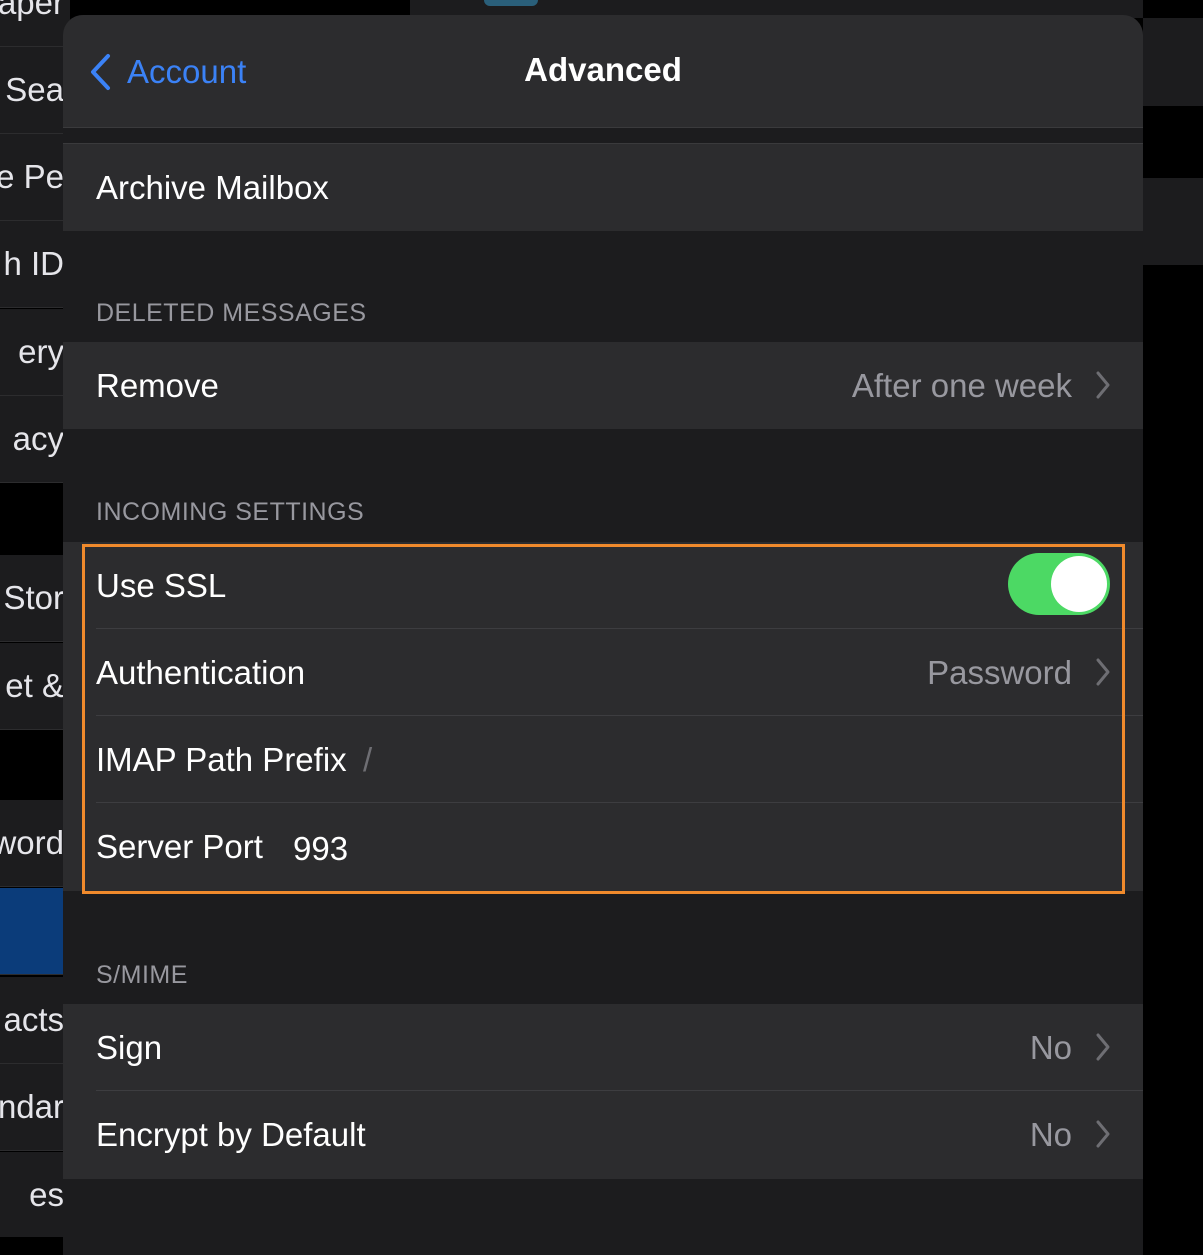  What do you see at coordinates (221, 759) in the screenshot?
I see `imap-path-prefix-label: IMAP Path Prefix` at bounding box center [221, 759].